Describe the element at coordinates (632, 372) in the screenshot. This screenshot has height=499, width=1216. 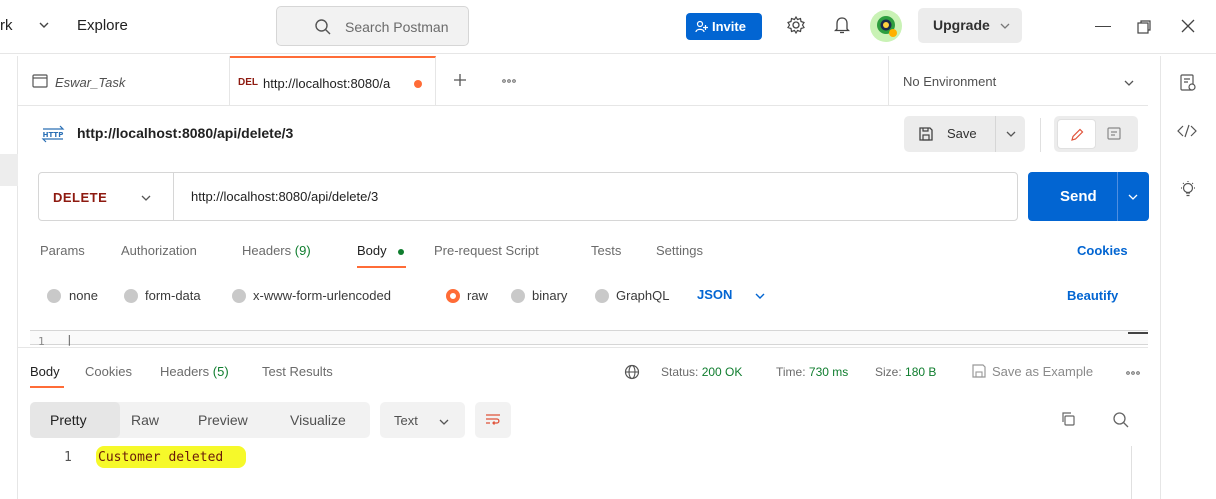
I see `globe-icon` at that location.